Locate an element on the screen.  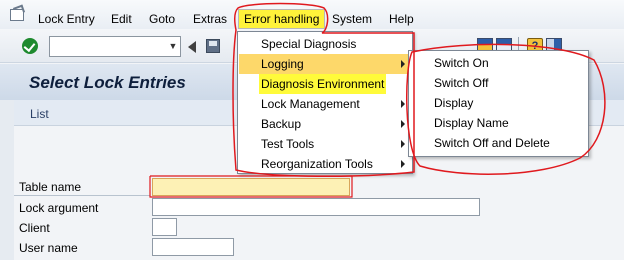
submenu-item-switch-on: Switch On is located at coordinates (499, 63).